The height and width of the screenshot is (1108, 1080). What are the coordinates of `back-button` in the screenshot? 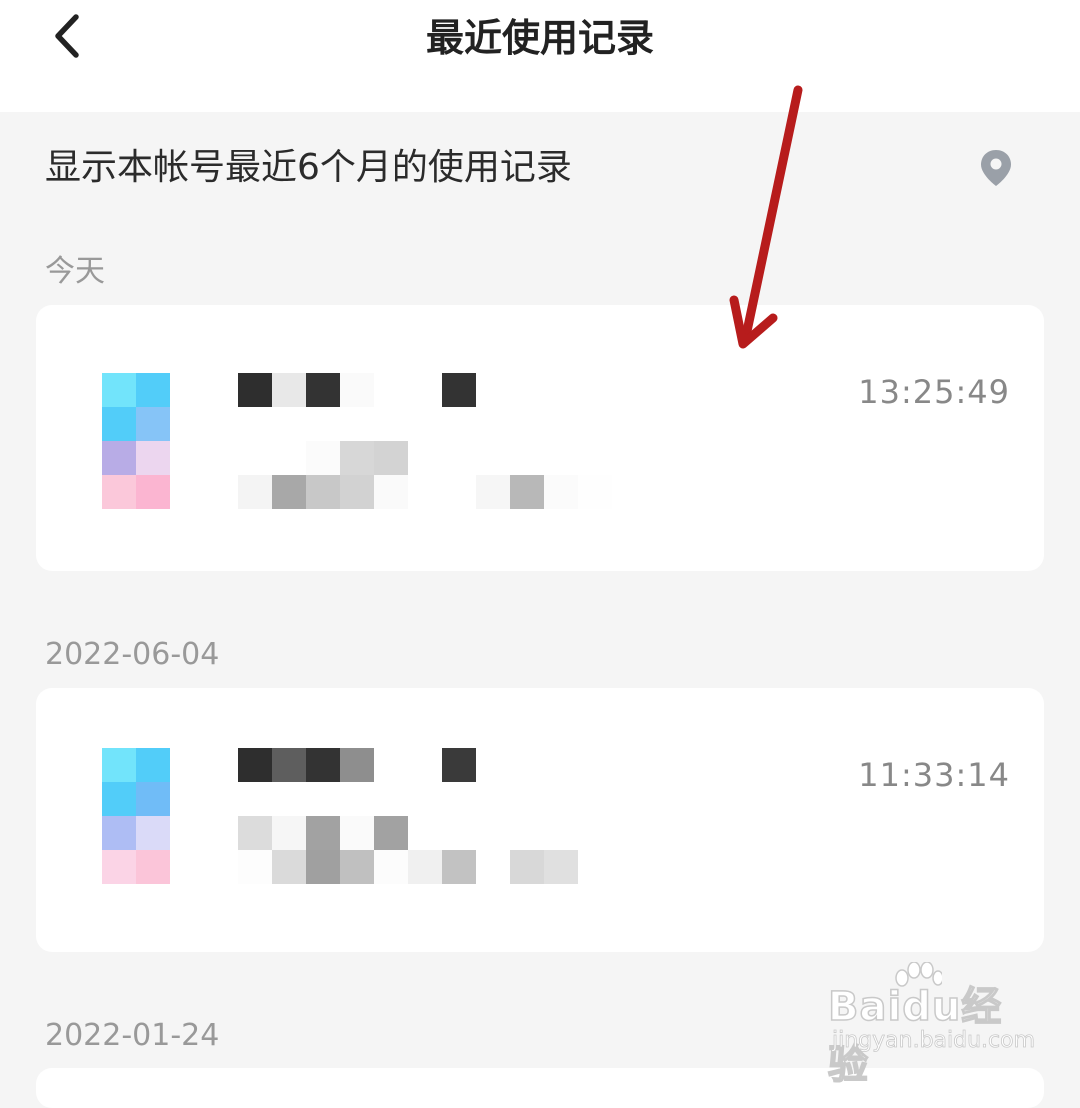 It's located at (66, 36).